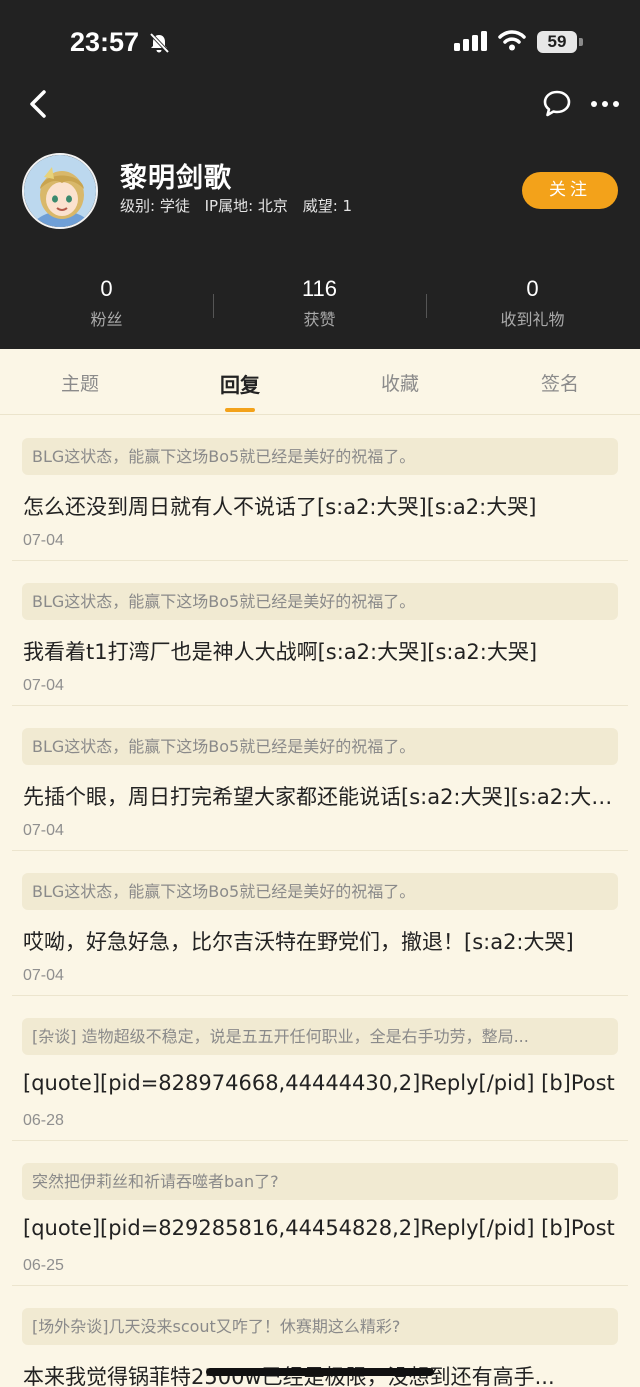  I want to click on tab-favorites: 收藏, so click(400, 382).